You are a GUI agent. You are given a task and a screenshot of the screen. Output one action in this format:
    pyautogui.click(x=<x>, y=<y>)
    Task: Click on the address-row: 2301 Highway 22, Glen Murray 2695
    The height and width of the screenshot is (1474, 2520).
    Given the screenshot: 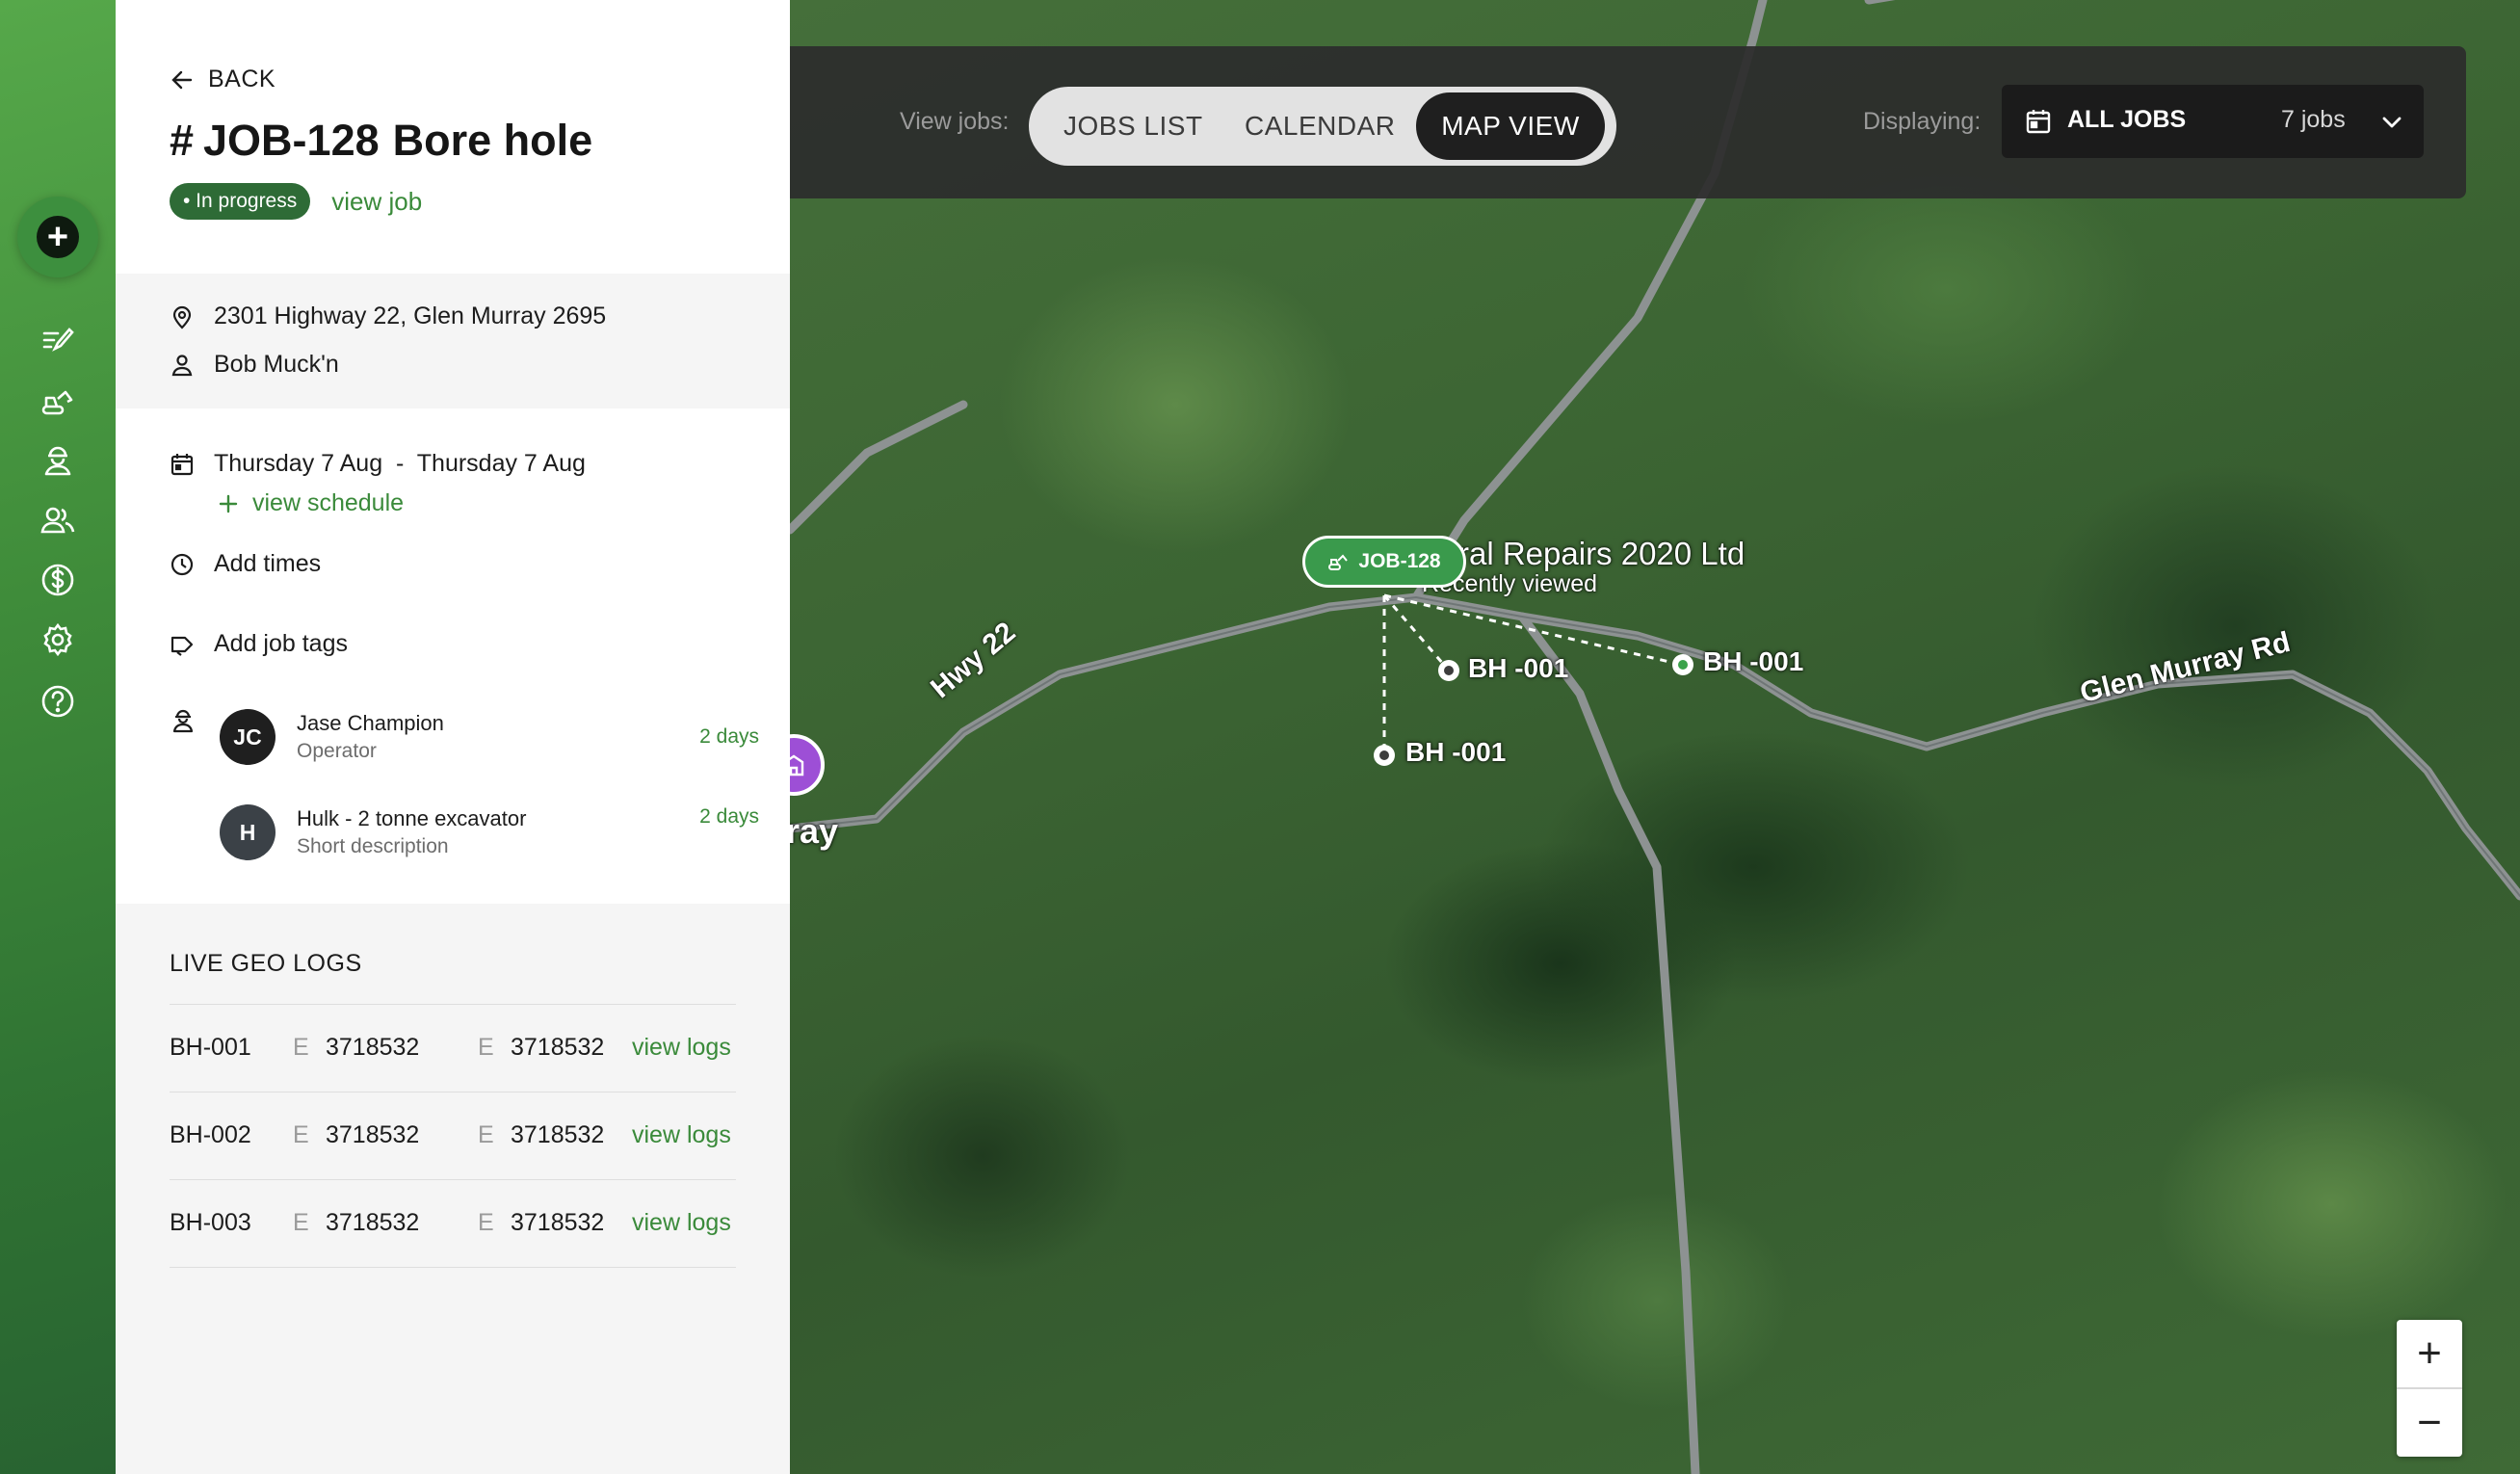 What is the action you would take?
    pyautogui.click(x=388, y=317)
    